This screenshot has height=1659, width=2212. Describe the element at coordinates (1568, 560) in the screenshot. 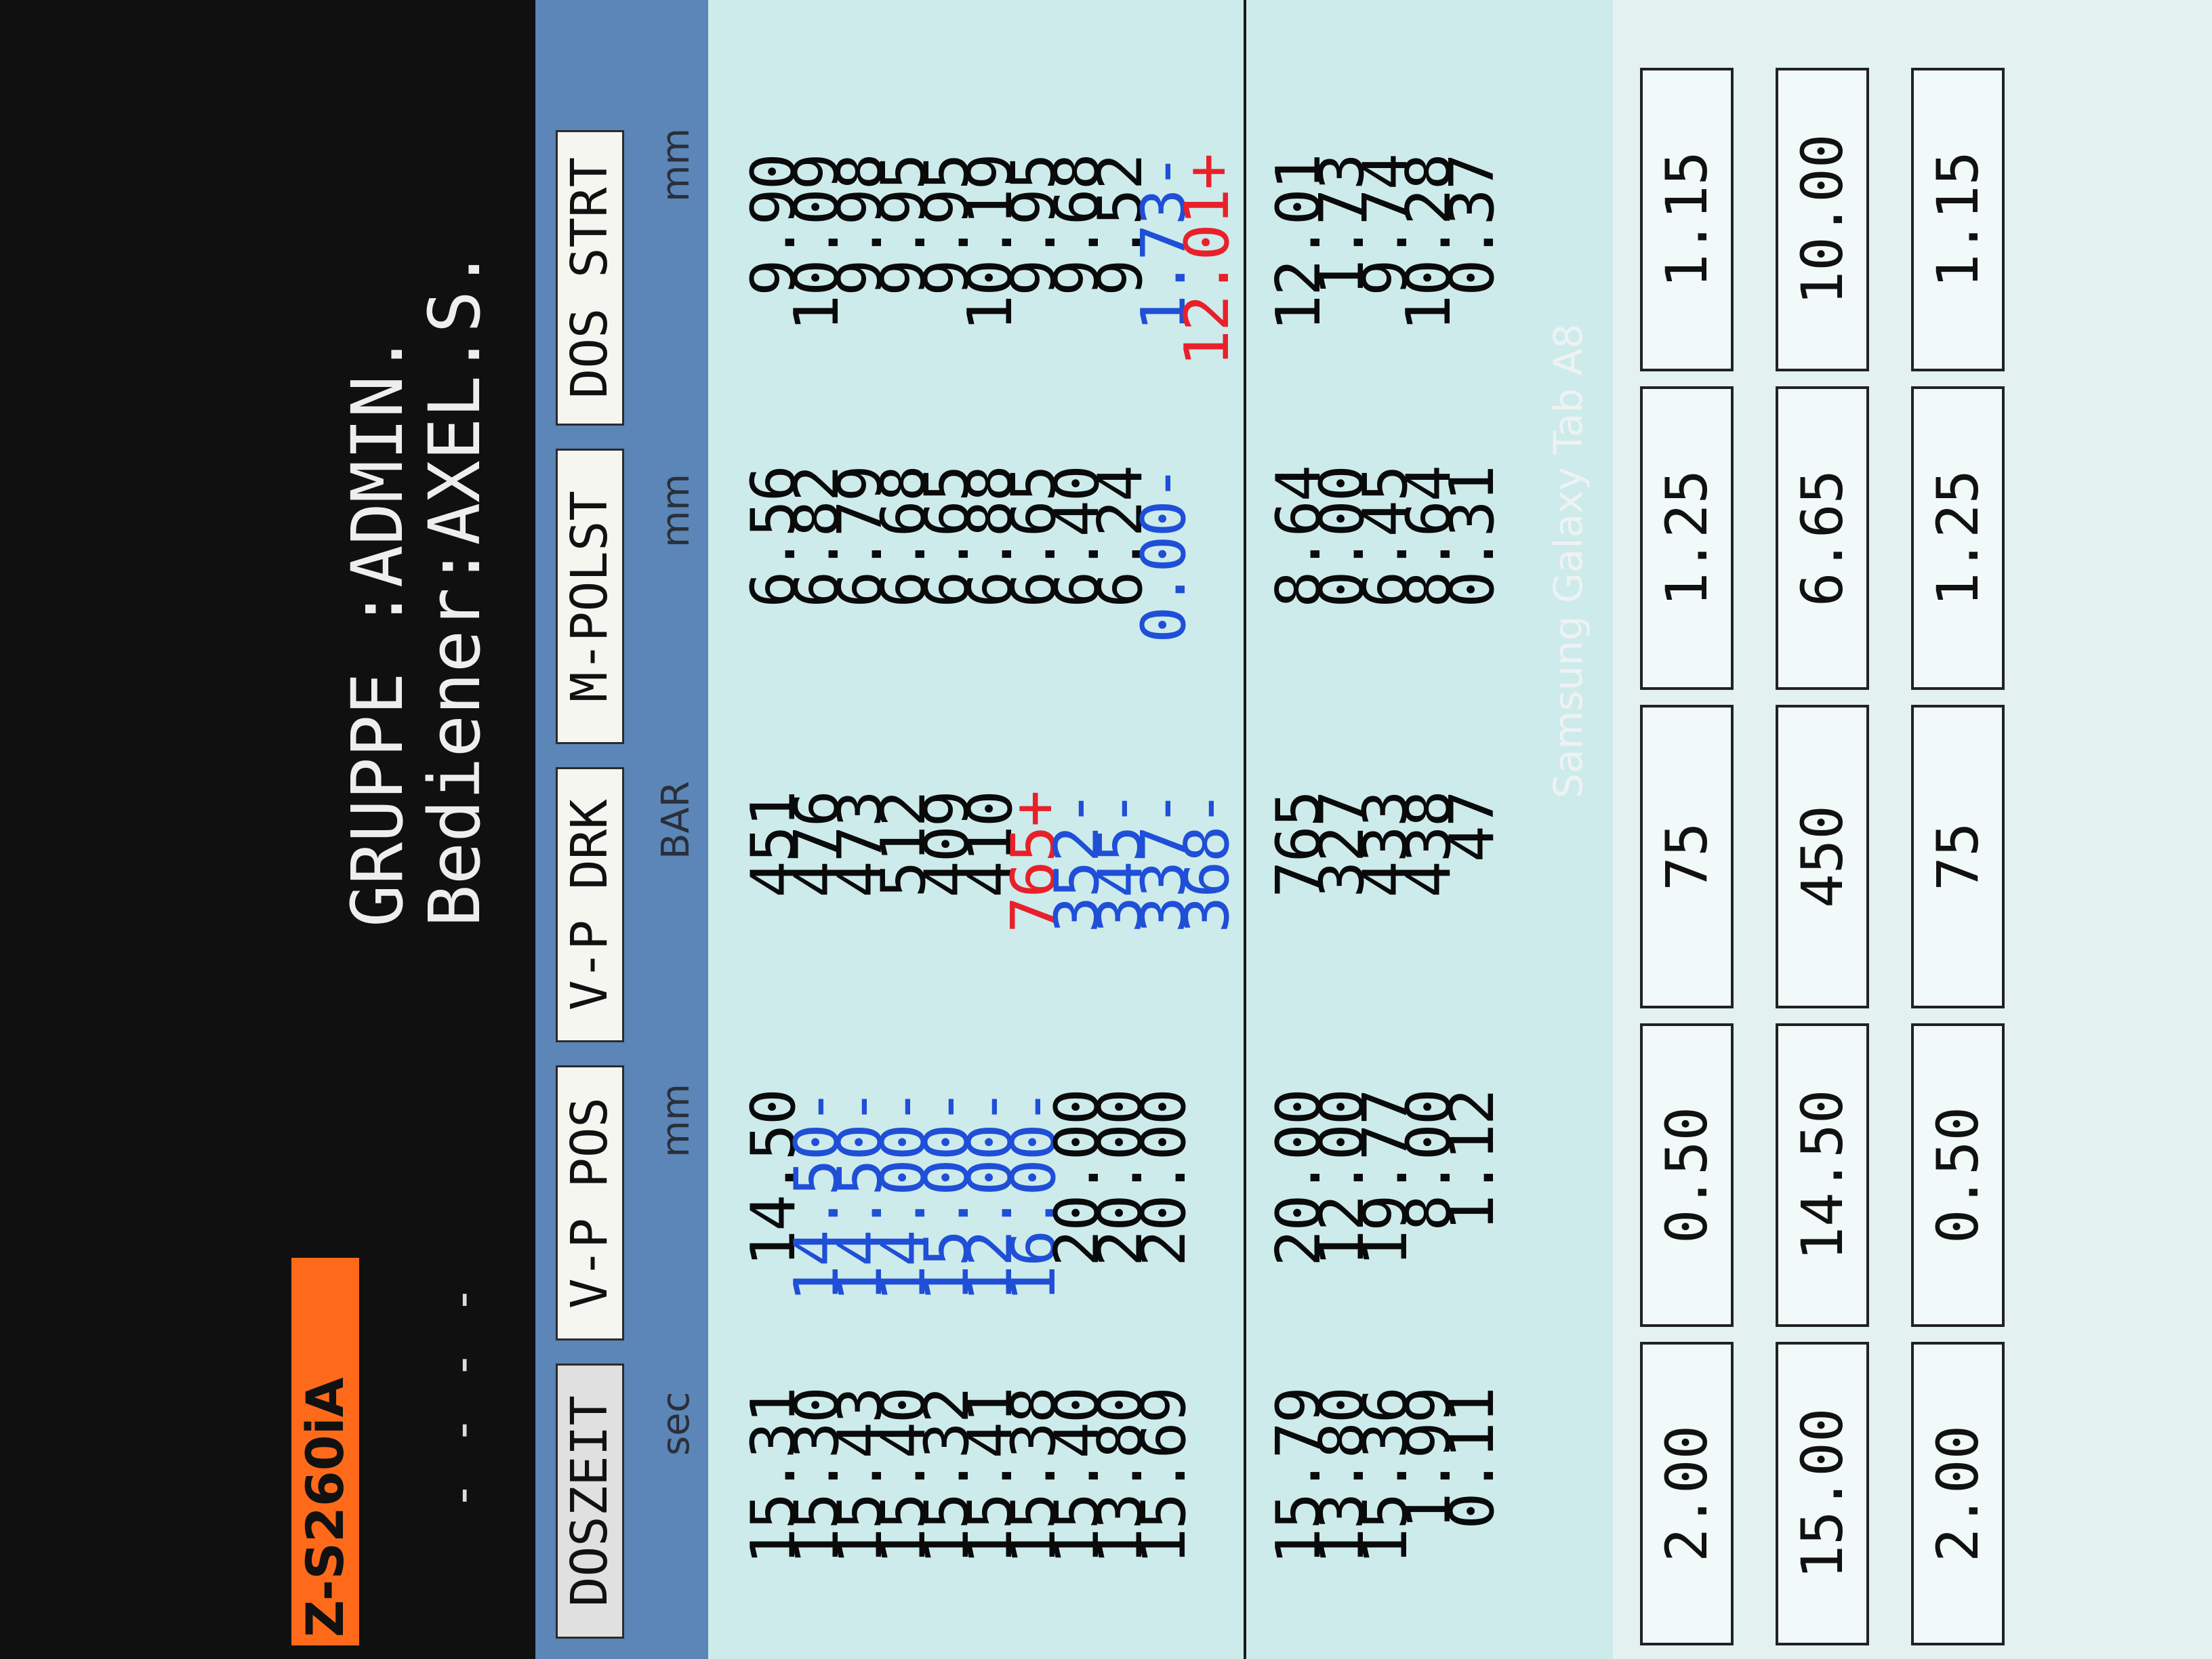

I see `camera-watermark: Samsung Galaxy Tab A8` at that location.